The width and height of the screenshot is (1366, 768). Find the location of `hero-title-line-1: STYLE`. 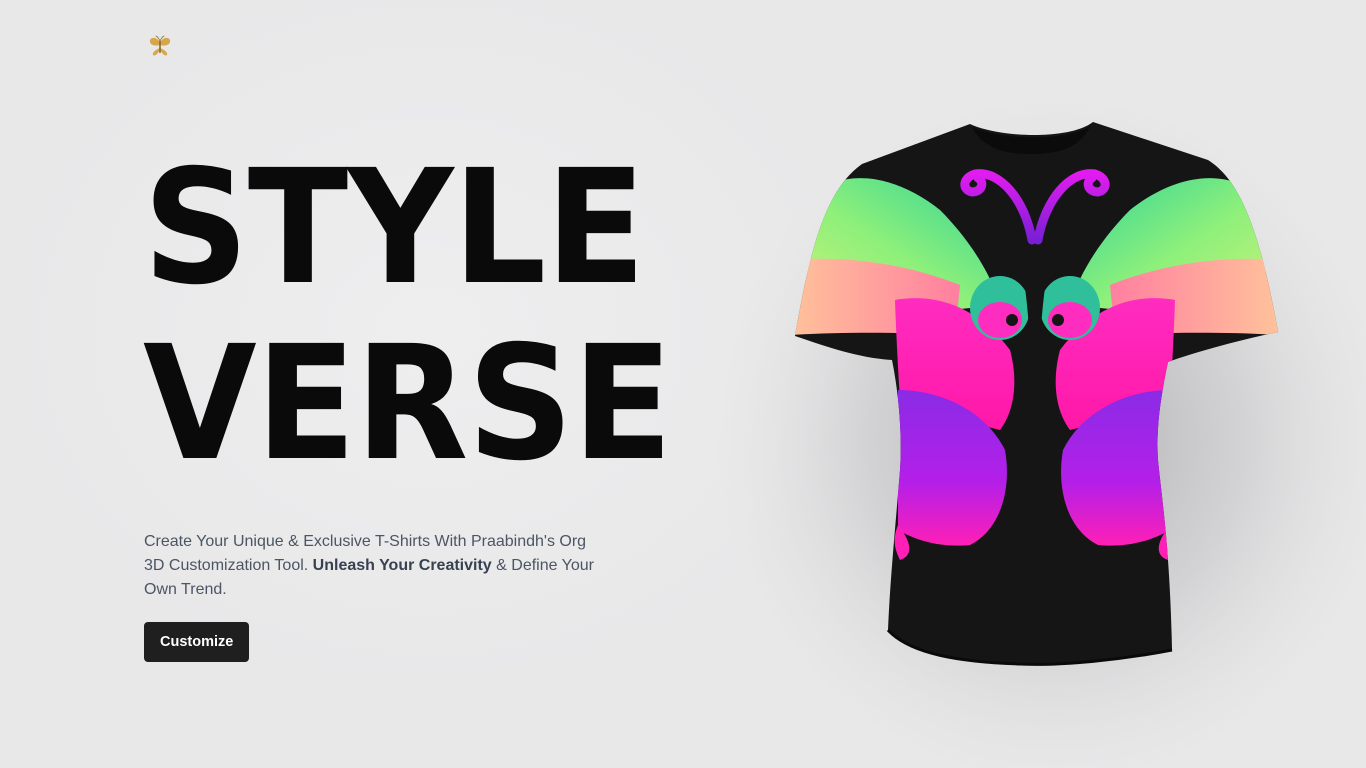

hero-title-line-1: STYLE is located at coordinates (394, 228).